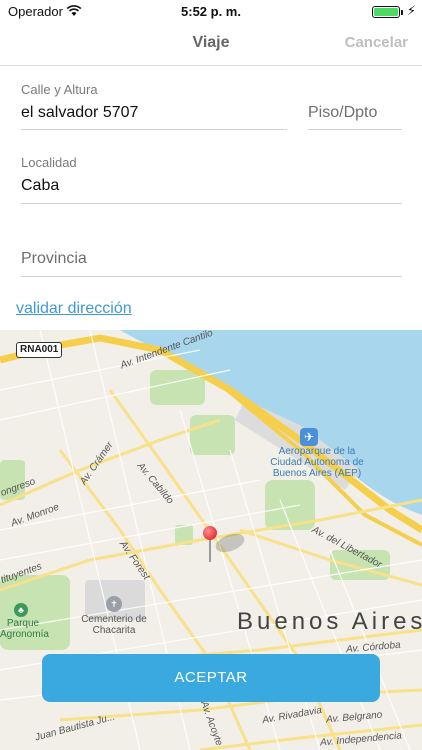  I want to click on province-input: Provincia, so click(54, 259).